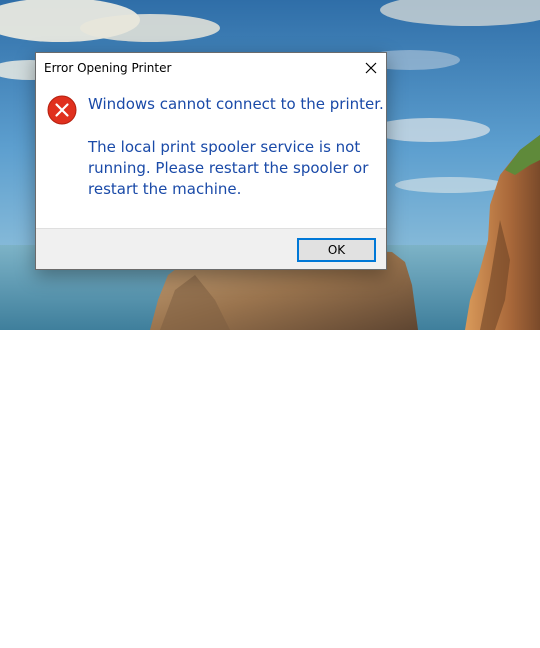 This screenshot has width=540, height=648. I want to click on close-button, so click(371, 68).